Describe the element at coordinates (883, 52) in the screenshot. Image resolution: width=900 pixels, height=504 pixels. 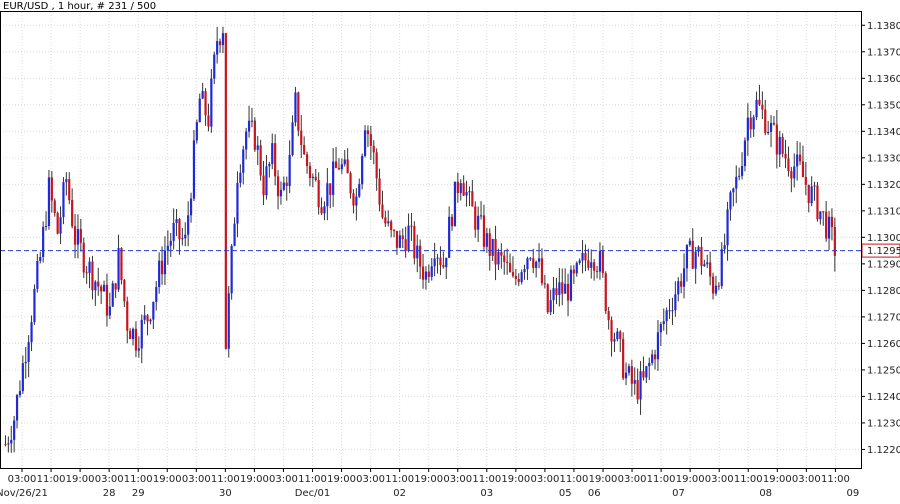
I see `y-tick-label: 1.1370` at that location.